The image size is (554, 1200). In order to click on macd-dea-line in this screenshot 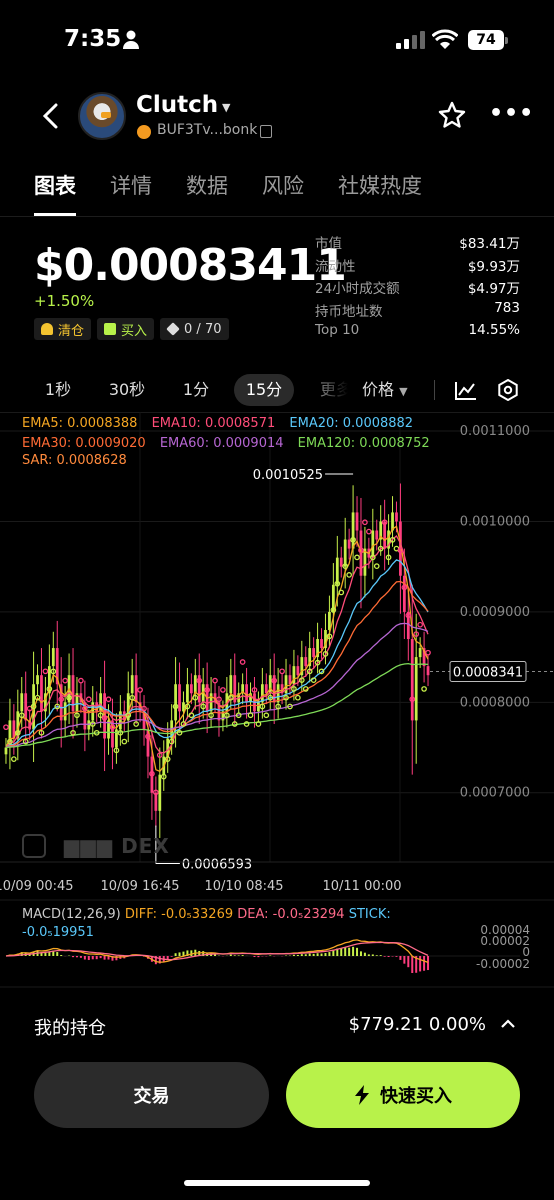, I will do `click(217, 951)`.